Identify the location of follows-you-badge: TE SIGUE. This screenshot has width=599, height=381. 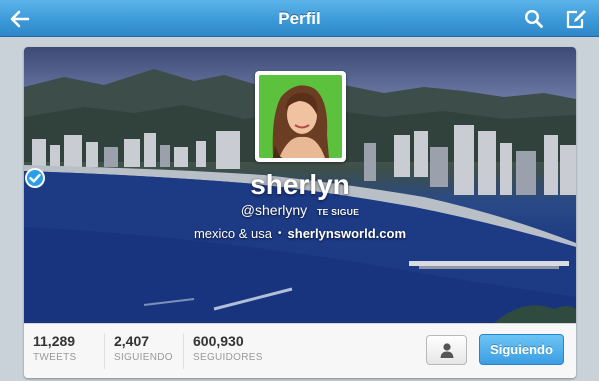
(338, 212).